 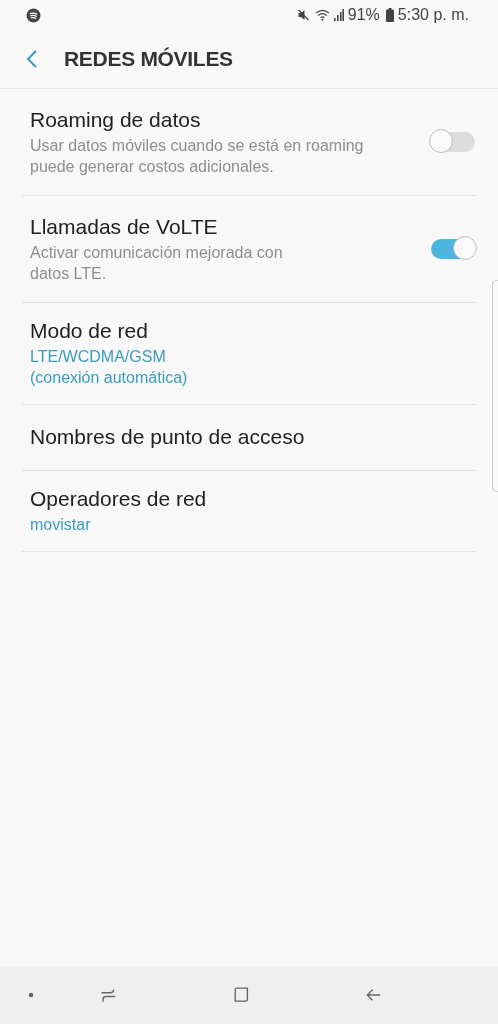 I want to click on setting-summary: Activar comunicación mejorada con datos LTE., so click(x=157, y=263).